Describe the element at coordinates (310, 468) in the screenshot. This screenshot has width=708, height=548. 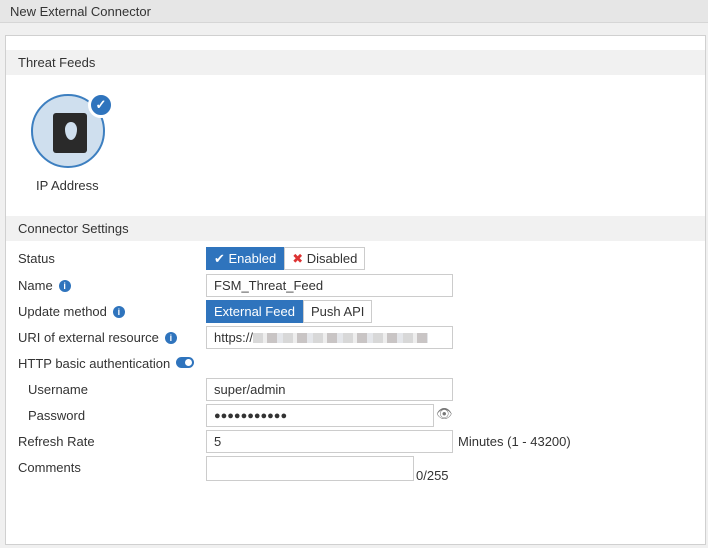
I see `comments-textarea` at that location.